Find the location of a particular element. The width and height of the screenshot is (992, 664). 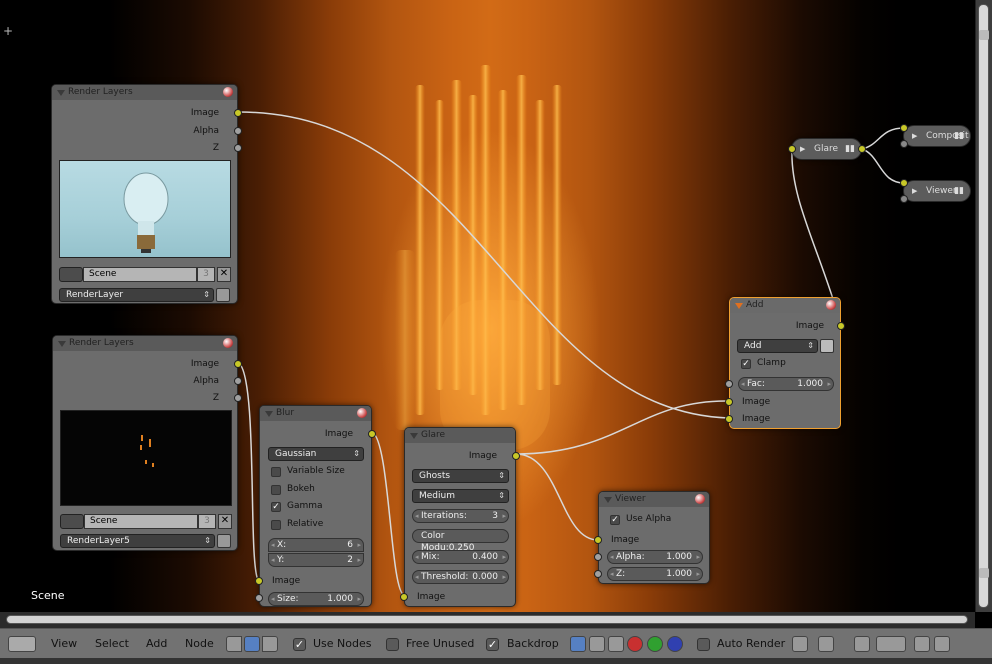

snap-icon is located at coordinates (862, 644).